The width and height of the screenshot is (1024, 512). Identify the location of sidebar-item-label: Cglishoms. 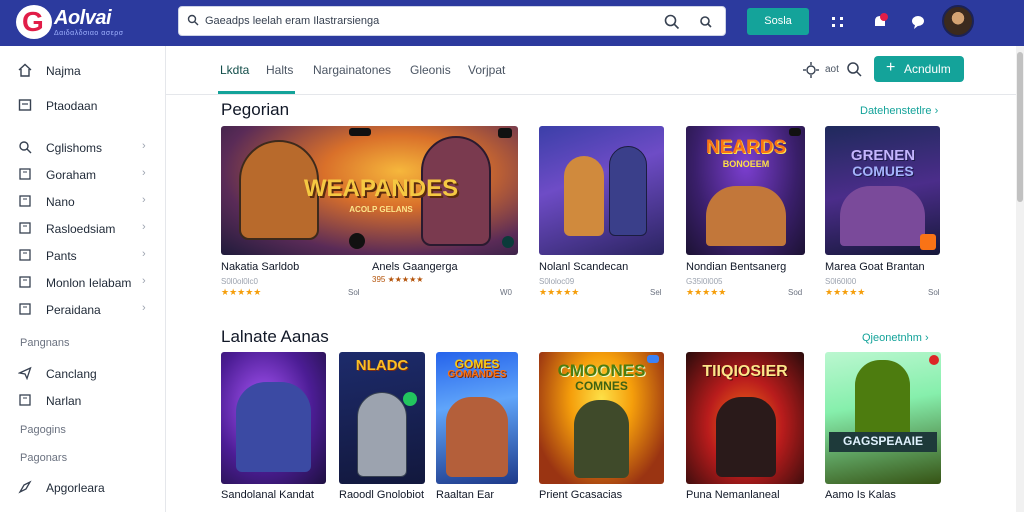
(74, 148).